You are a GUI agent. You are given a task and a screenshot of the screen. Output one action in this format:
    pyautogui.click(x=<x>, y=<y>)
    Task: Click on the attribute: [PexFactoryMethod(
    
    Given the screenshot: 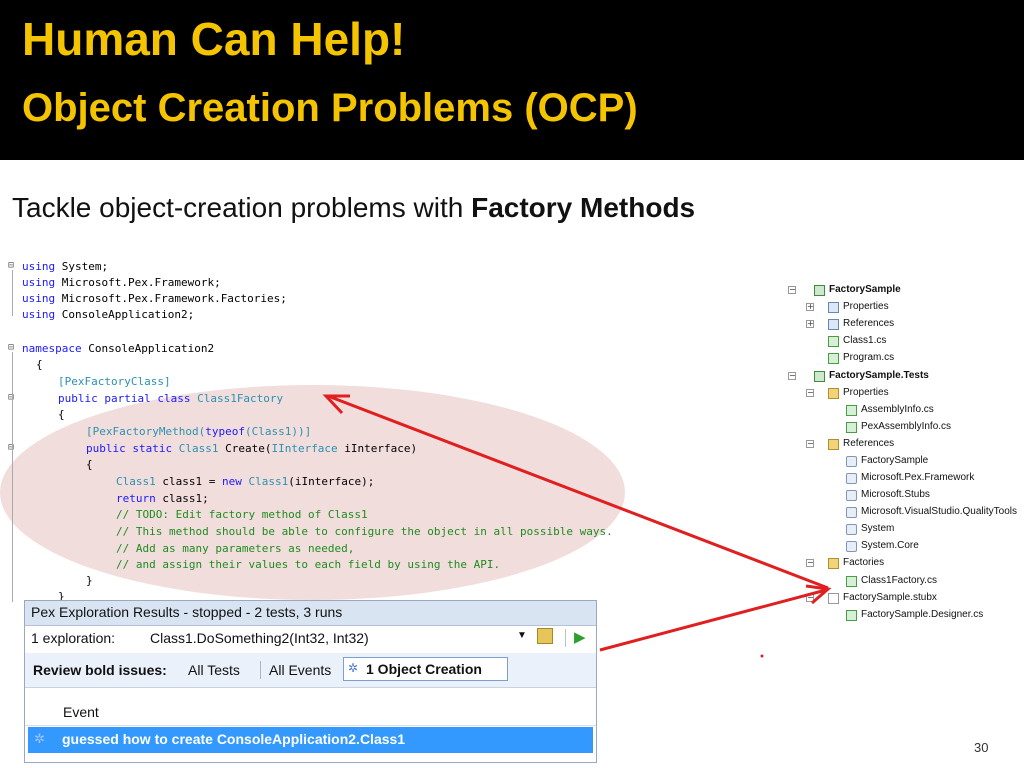 What is the action you would take?
    pyautogui.click(x=146, y=431)
    